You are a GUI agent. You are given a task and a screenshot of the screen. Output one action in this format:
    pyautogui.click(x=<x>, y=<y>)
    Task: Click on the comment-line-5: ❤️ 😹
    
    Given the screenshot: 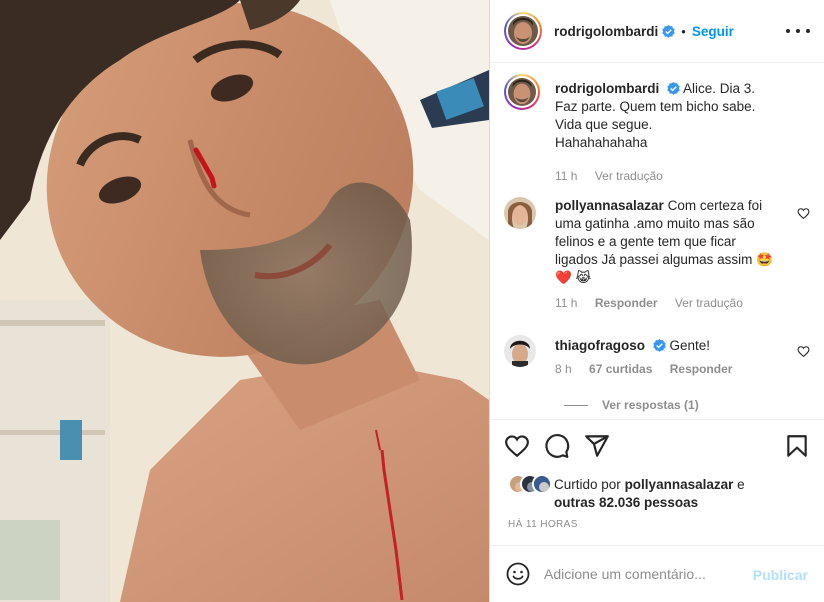 What is the action you would take?
    pyautogui.click(x=573, y=277)
    